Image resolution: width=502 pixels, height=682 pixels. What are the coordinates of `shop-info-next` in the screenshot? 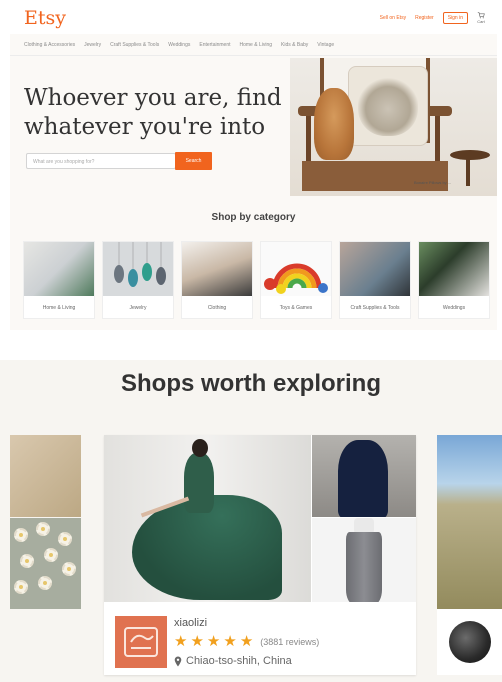 It's located at (469, 642).